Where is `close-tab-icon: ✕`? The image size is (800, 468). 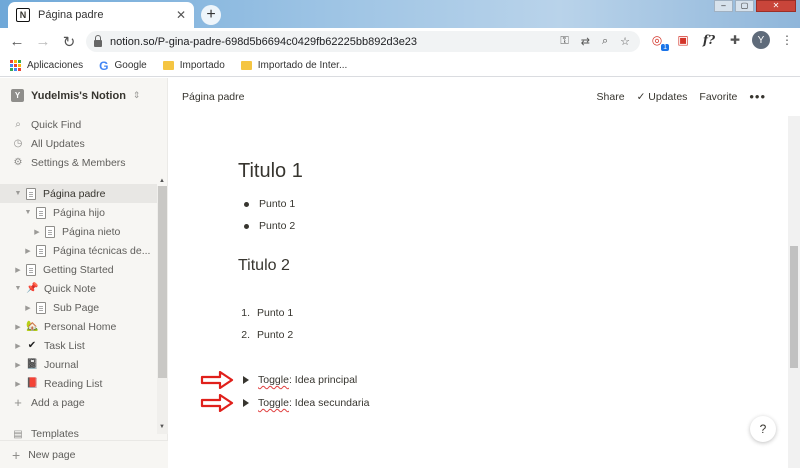 close-tab-icon: ✕ is located at coordinates (181, 15).